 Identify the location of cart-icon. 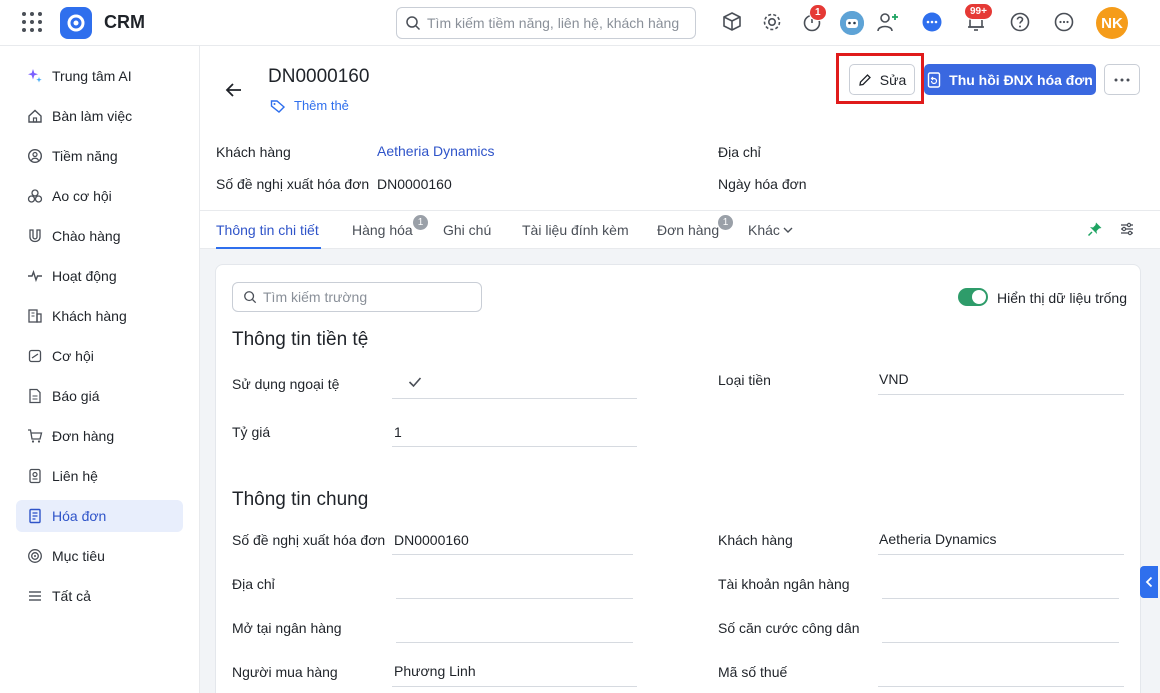
(35, 436).